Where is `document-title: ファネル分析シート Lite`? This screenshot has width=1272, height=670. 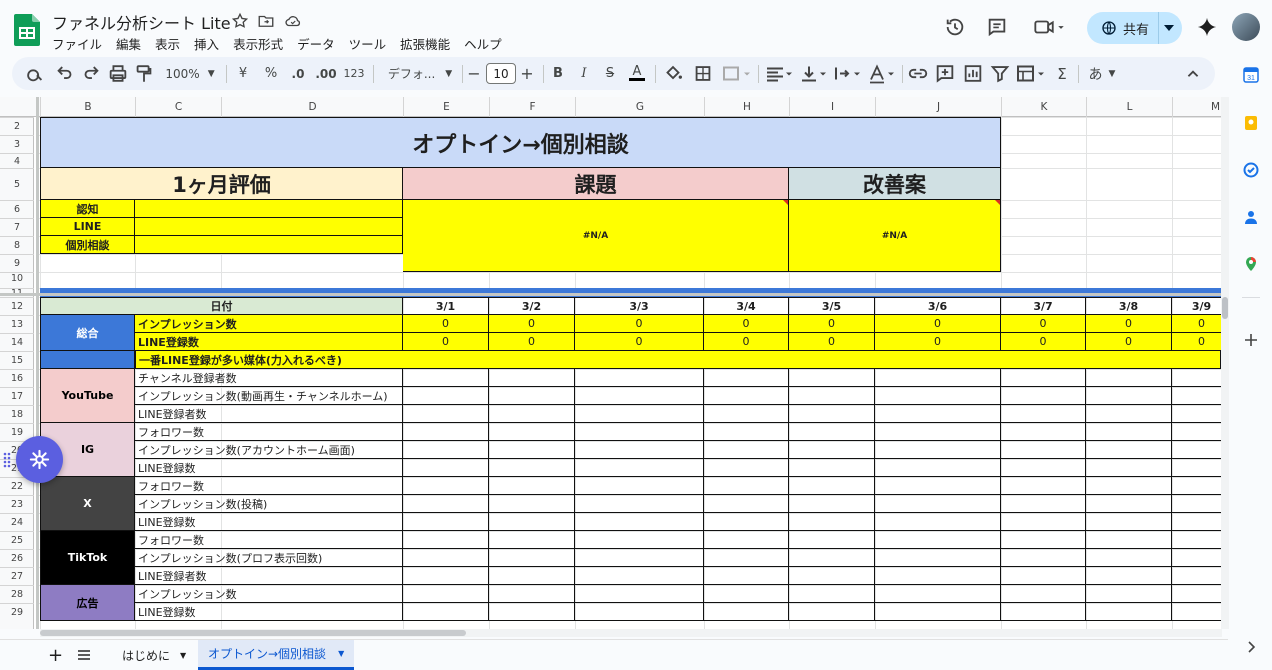 document-title: ファネル分析シート Lite is located at coordinates (141, 22).